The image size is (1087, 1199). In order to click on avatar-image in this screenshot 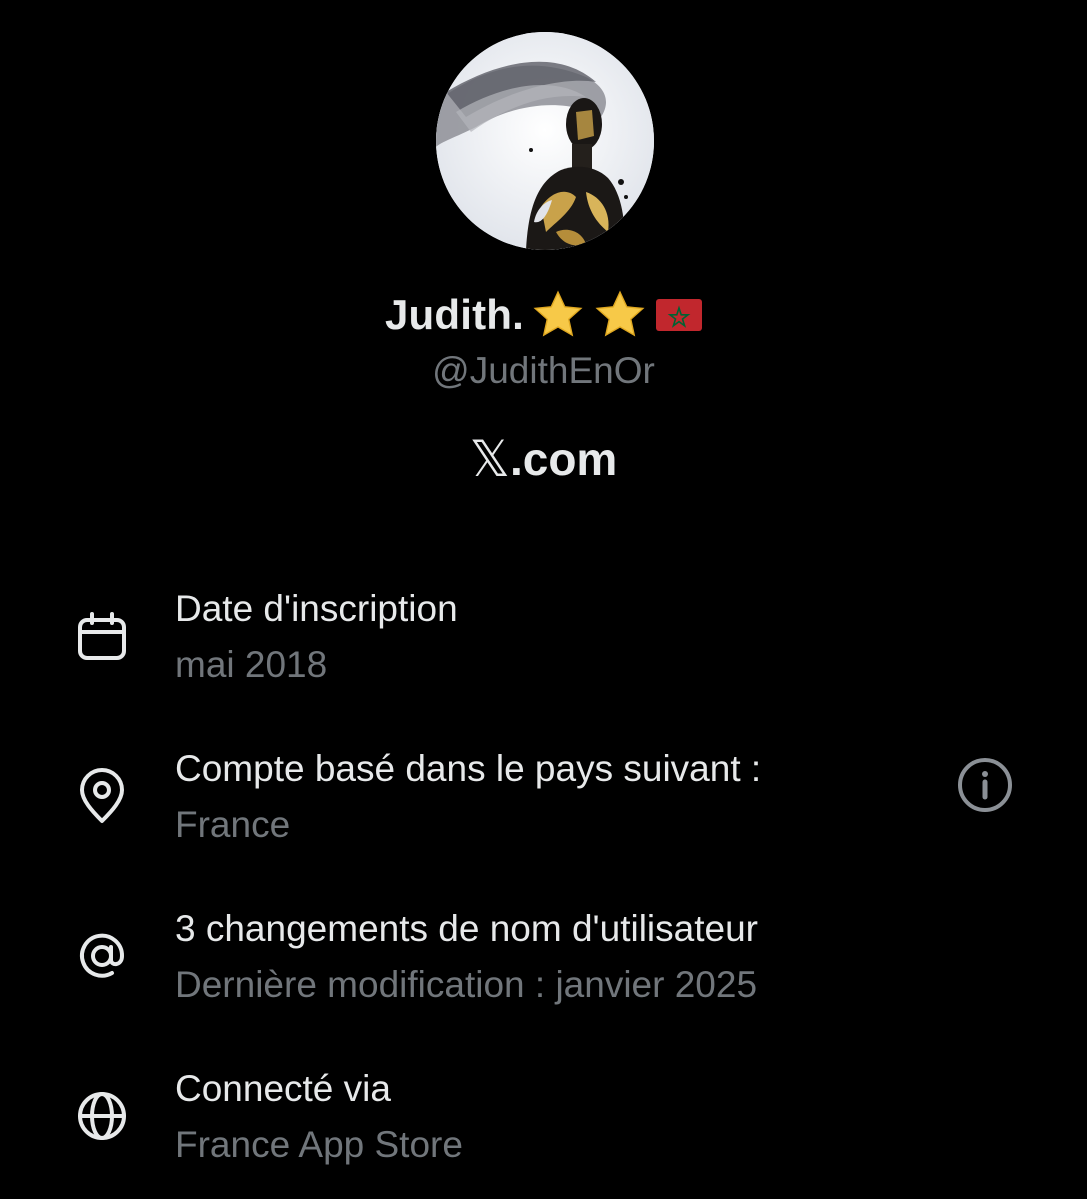, I will do `click(545, 141)`.